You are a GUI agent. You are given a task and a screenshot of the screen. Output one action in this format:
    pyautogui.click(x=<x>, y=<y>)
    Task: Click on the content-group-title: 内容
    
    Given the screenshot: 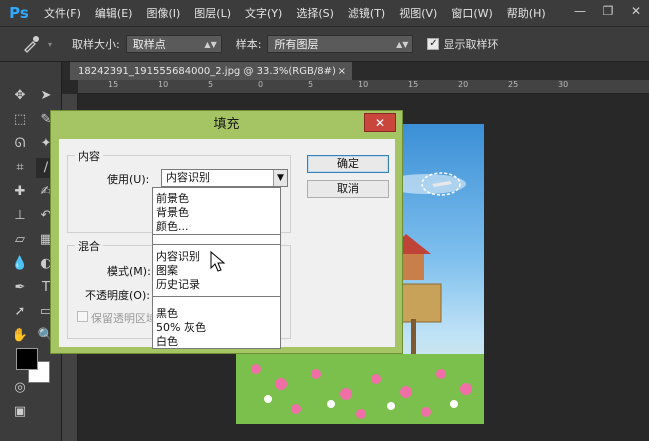 What is the action you would take?
    pyautogui.click(x=89, y=156)
    